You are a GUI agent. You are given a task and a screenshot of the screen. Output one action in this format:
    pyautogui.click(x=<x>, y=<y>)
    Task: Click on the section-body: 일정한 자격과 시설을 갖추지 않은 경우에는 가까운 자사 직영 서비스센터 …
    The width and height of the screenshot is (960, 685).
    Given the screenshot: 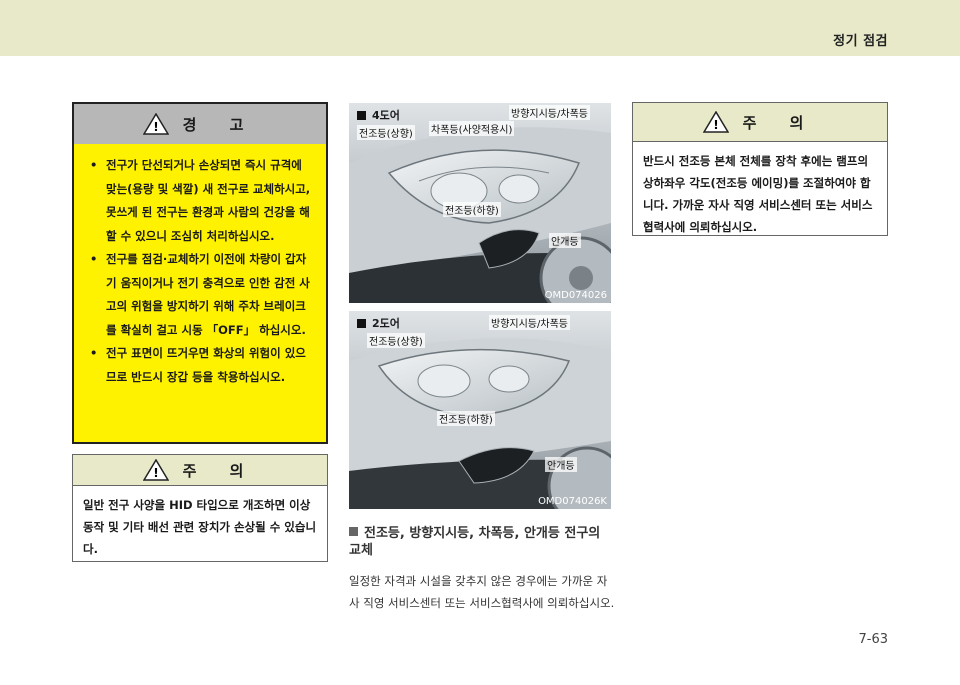 What is the action you would take?
    pyautogui.click(x=482, y=592)
    